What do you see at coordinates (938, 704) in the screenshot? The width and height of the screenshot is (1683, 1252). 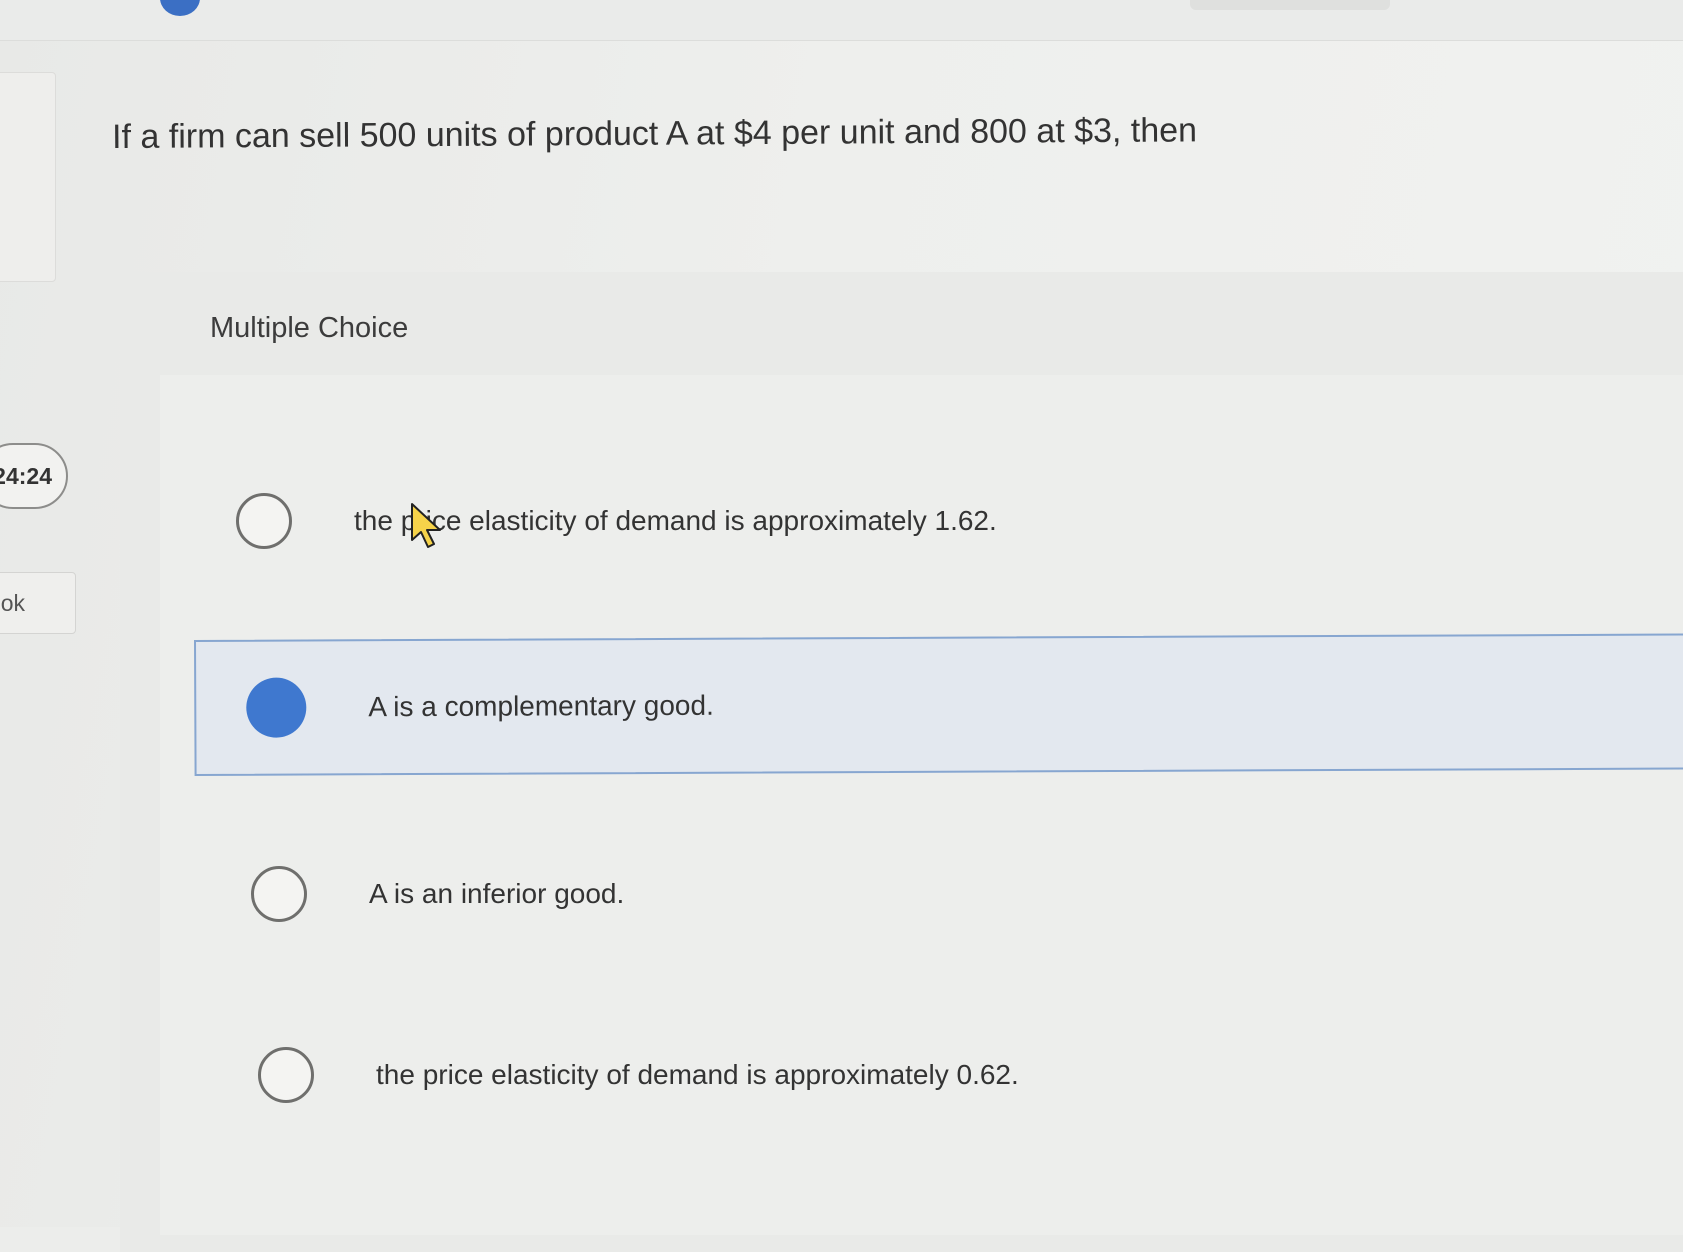 I see `choice-option-2-selected: A is a complementary good.` at bounding box center [938, 704].